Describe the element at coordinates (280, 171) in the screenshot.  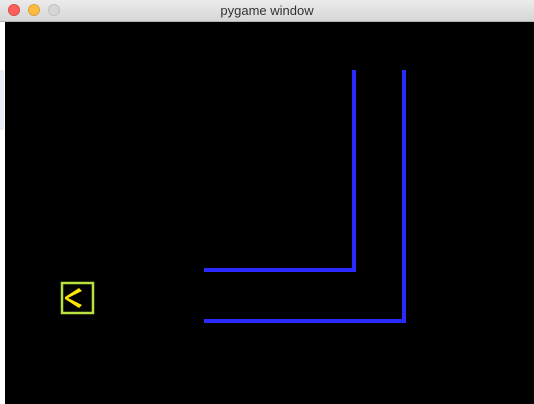
I see `maze-wall-inner` at that location.